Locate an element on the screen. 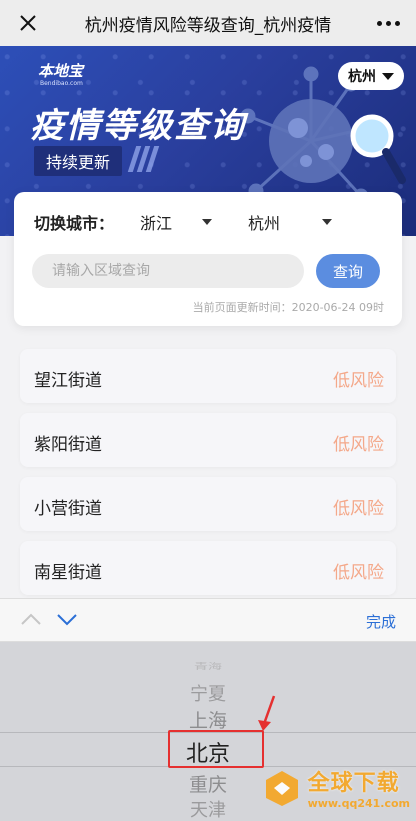 Image resolution: width=416 pixels, height=821 pixels. page-title: 杭州疫情风险等级查询_杭州疫情 is located at coordinates (208, 25).